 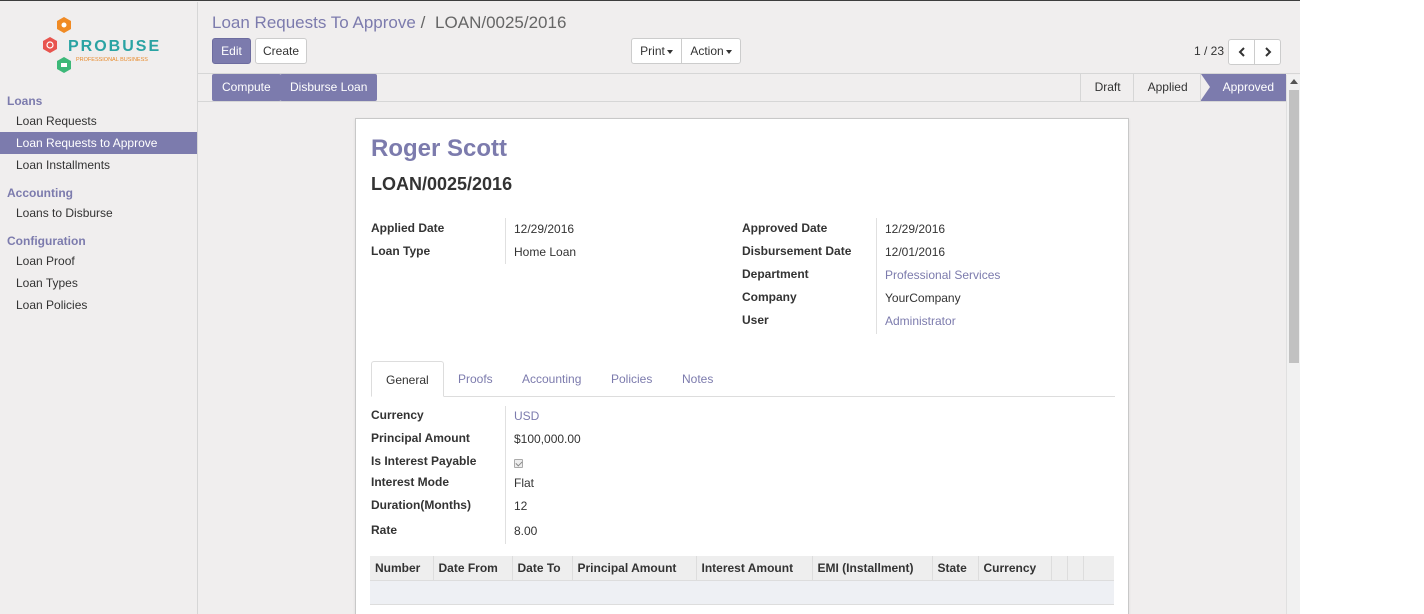 What do you see at coordinates (98, 305) in the screenshot?
I see `sidebar-item-loan-policies: Loan Policies` at bounding box center [98, 305].